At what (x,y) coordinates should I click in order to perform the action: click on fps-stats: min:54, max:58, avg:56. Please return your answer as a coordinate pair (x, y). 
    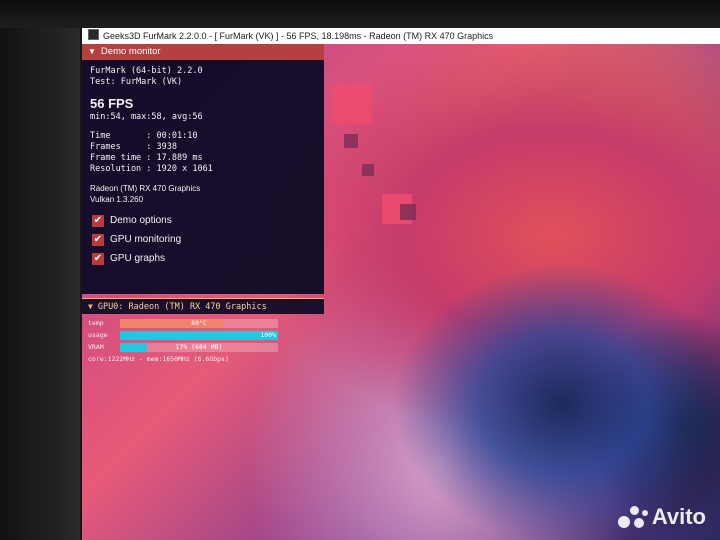
    Looking at the image, I should click on (146, 117).